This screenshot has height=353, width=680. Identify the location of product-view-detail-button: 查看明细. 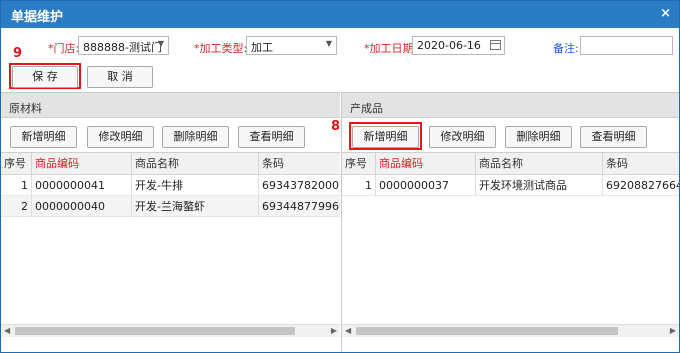
(613, 137).